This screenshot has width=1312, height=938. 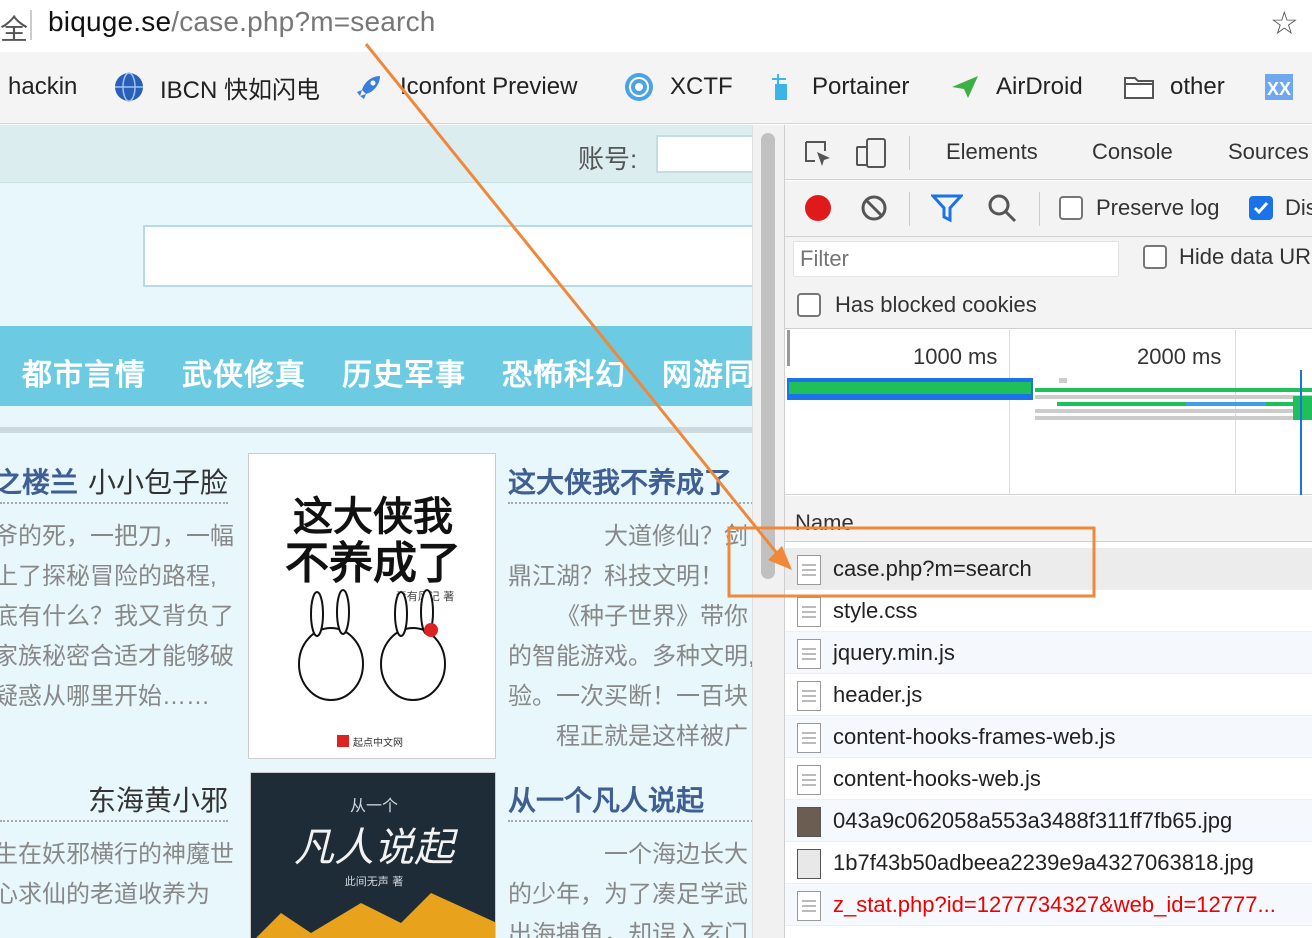 What do you see at coordinates (303, 21) in the screenshot?
I see `url-path: /case.php?m=search` at bounding box center [303, 21].